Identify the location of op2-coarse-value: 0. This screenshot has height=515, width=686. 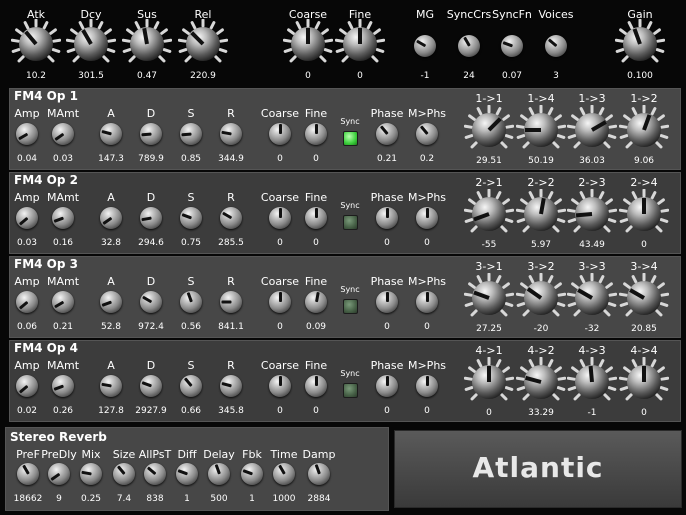
(280, 243).